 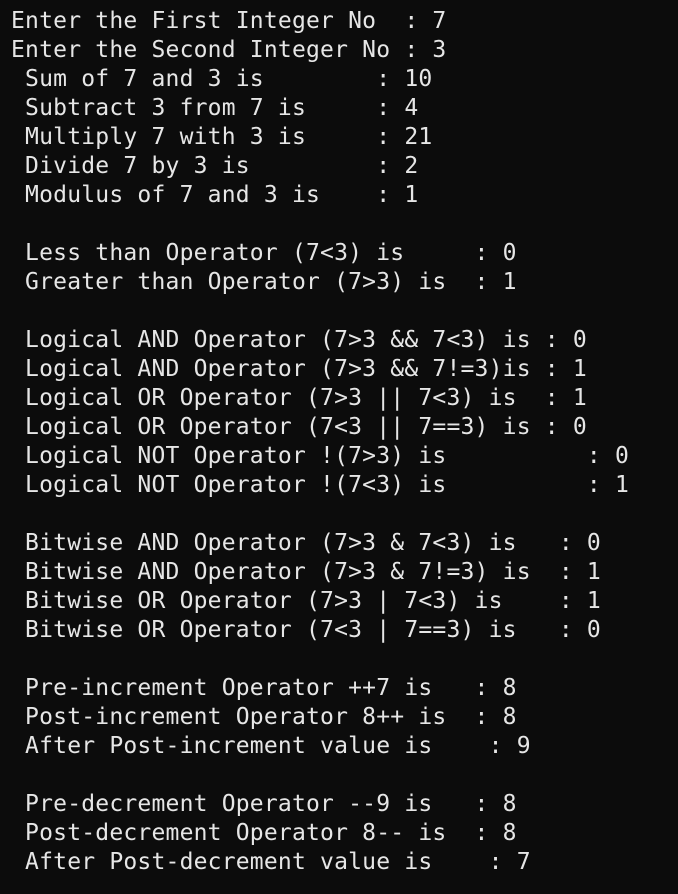 What do you see at coordinates (215, 195) in the screenshot?
I see `console-line: Modulus of 7 and 3 is : 1` at bounding box center [215, 195].